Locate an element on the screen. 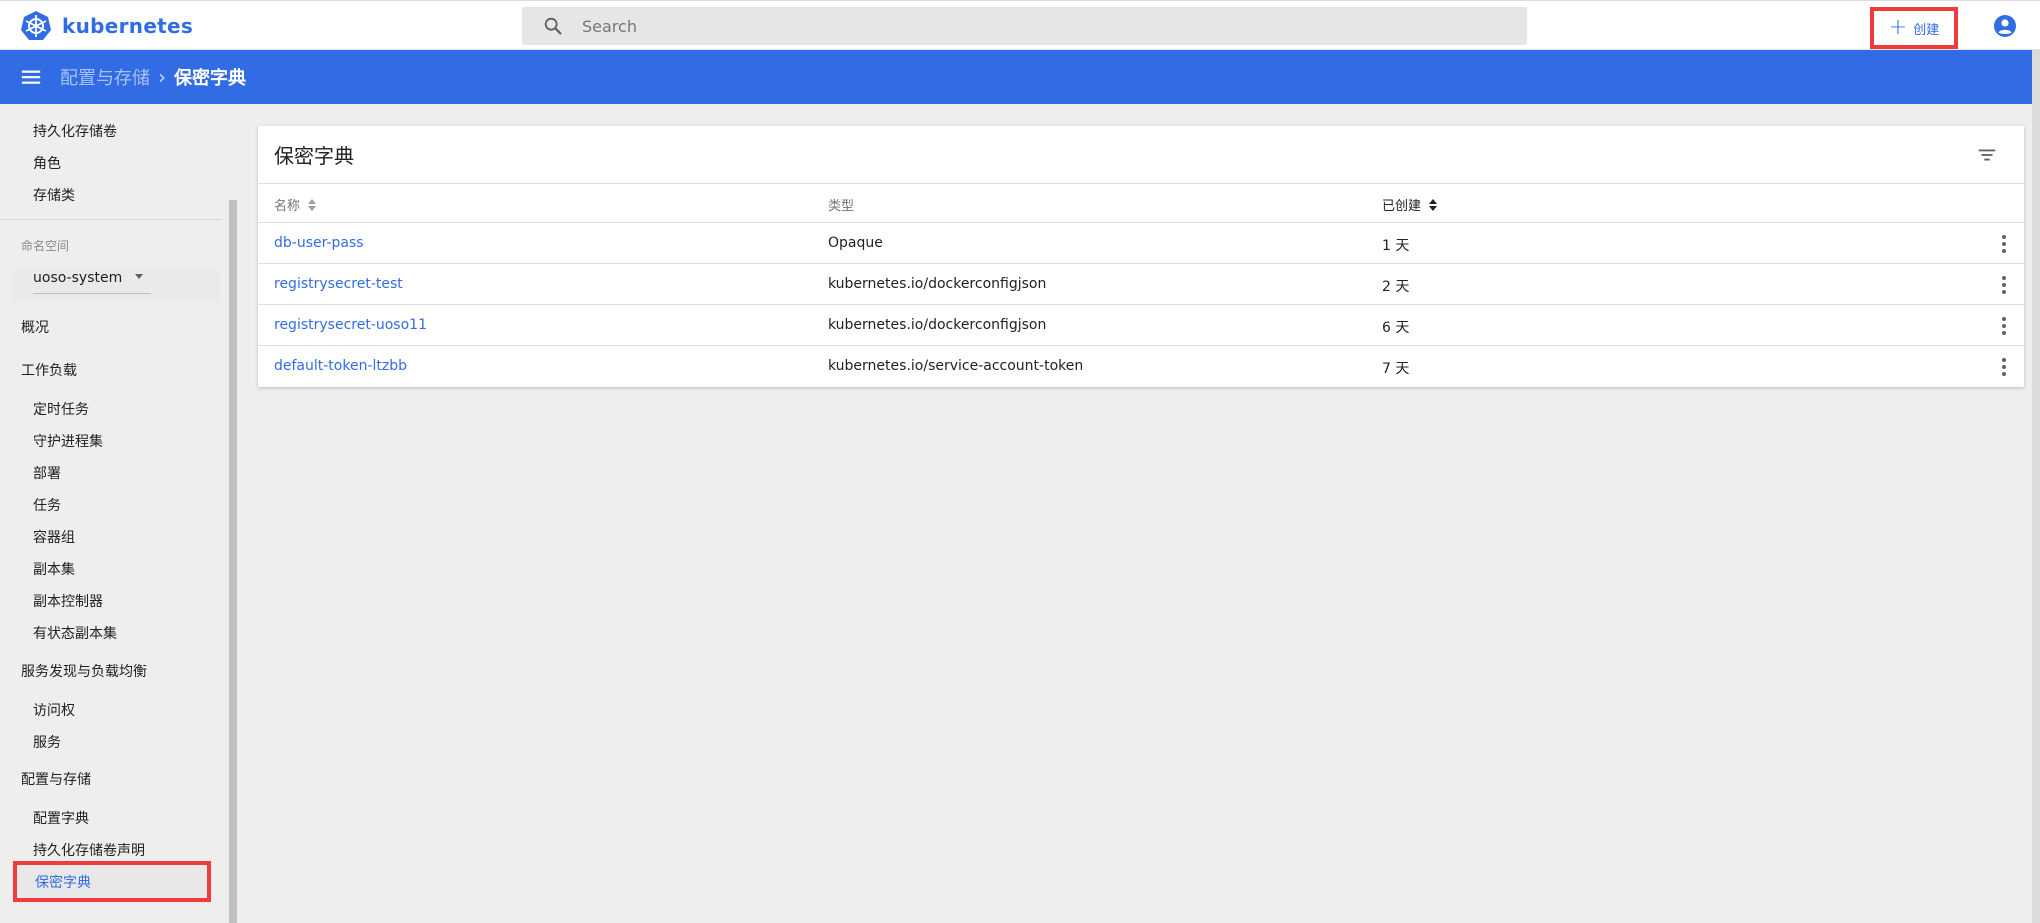  sidebar-item-cronjobs: 定时任务 is located at coordinates (61, 409).